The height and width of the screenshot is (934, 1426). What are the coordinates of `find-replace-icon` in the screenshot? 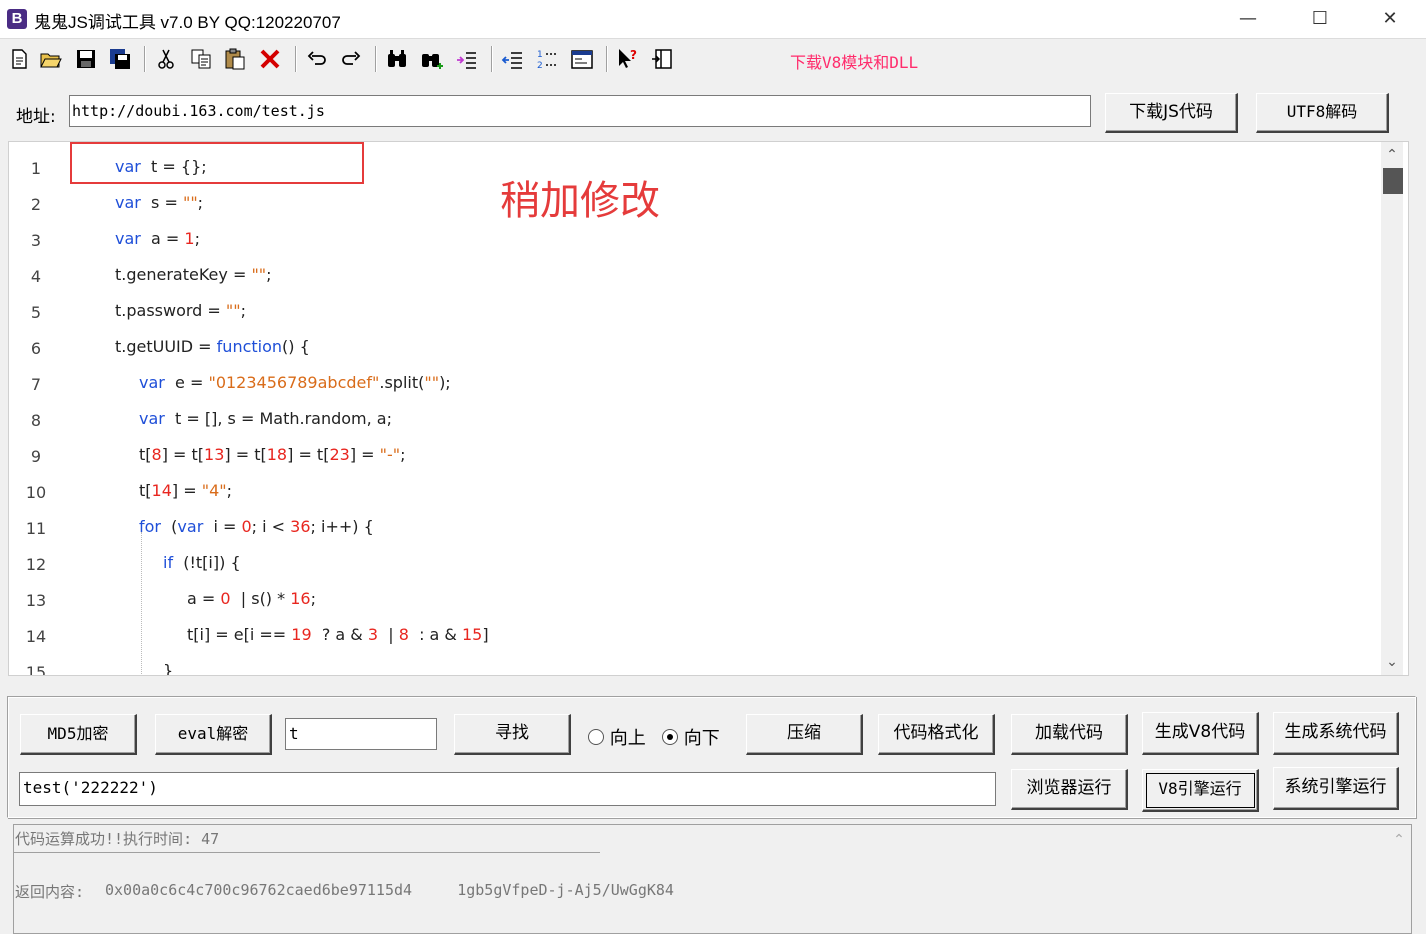 It's located at (432, 59).